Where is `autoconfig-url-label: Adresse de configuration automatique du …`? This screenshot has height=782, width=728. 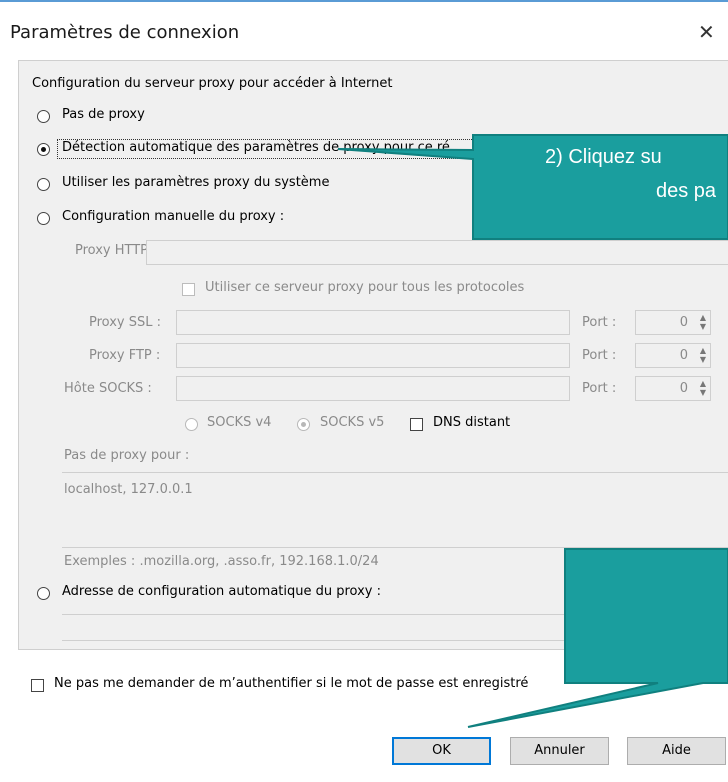 autoconfig-url-label: Adresse de configuration automatique du … is located at coordinates (221, 591).